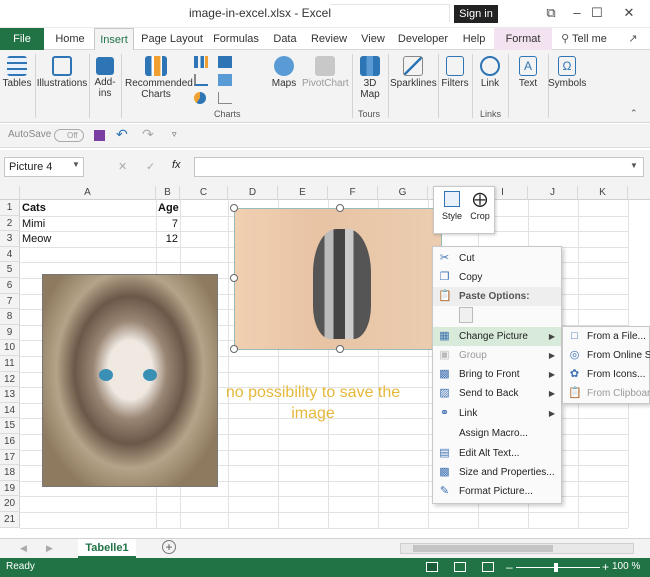 This screenshot has width=650, height=577. Describe the element at coordinates (174, 134) in the screenshot. I see `customize-qat-icon: ▿` at that location.